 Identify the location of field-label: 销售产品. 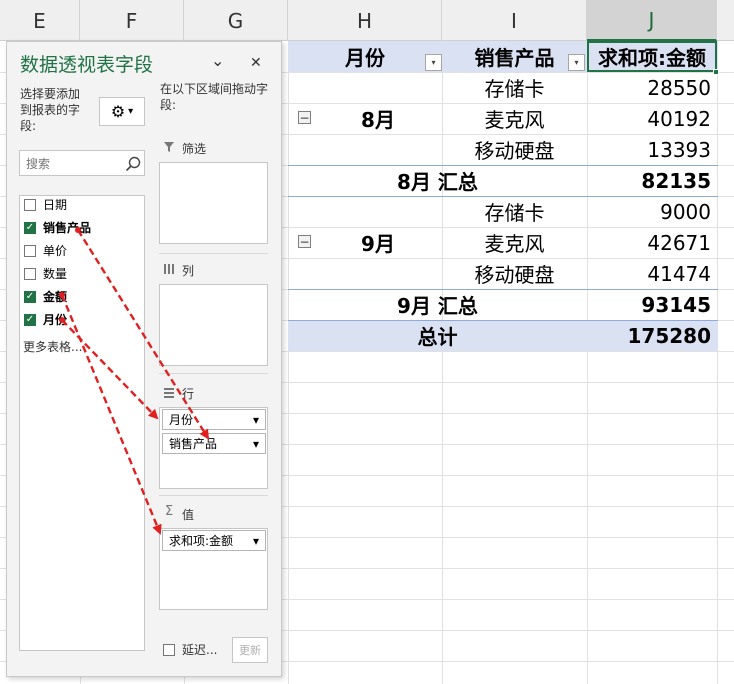
(67, 228).